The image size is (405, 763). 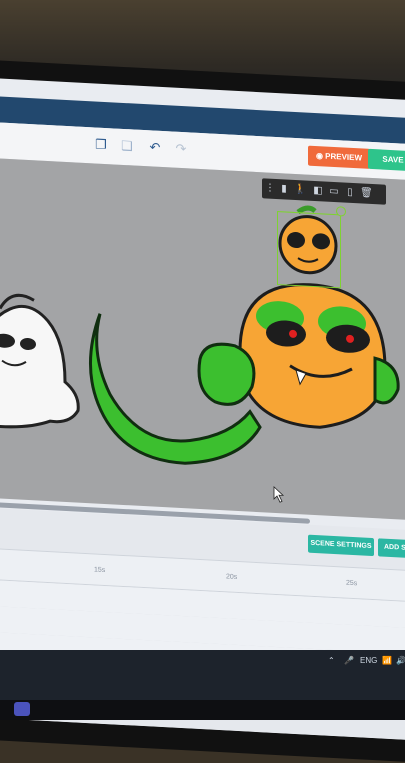 I want to click on monitor-bezel, so click(x=202, y=710).